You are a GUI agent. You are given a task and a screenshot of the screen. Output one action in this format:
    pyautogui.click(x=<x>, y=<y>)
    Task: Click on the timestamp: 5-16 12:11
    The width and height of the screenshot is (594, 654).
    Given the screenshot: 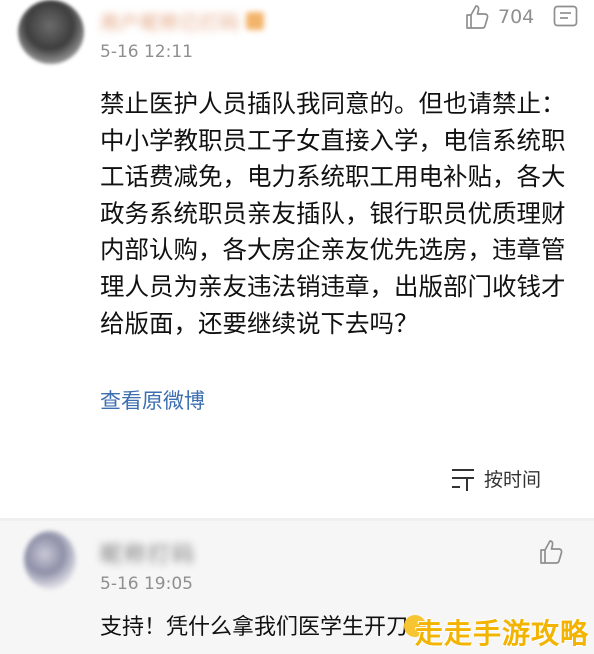 What is the action you would take?
    pyautogui.click(x=146, y=52)
    